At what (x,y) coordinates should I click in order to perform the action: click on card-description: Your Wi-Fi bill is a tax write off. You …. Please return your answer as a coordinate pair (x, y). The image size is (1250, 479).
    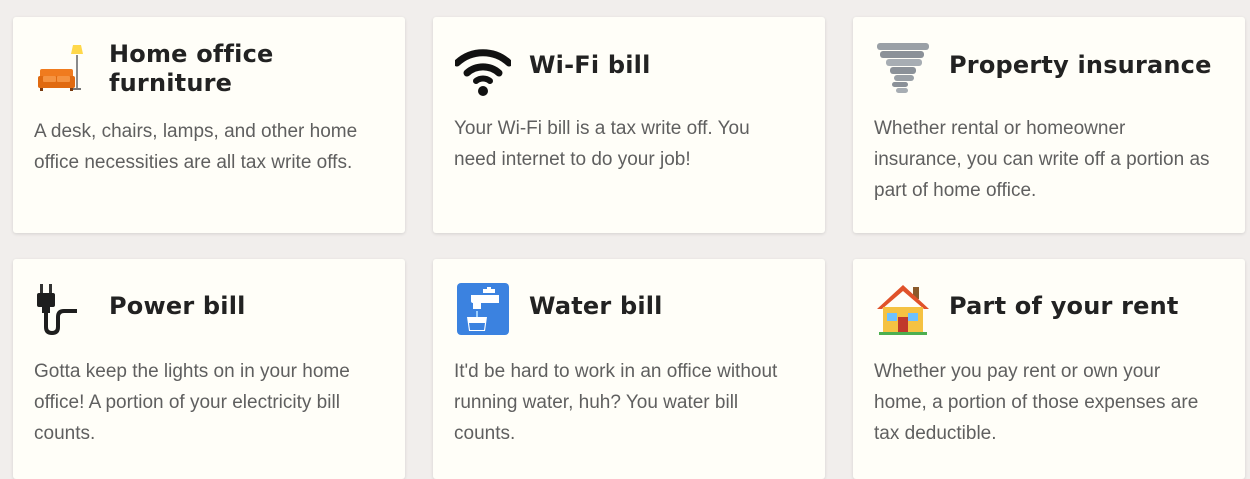
    Looking at the image, I should click on (602, 144).